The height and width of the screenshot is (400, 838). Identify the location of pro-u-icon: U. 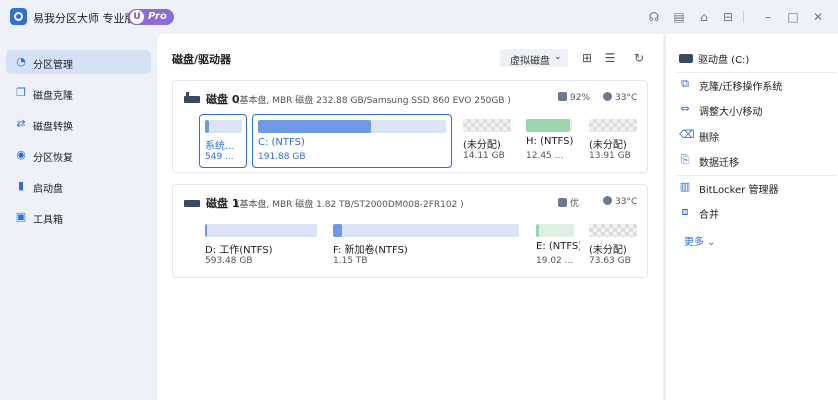
(137, 17).